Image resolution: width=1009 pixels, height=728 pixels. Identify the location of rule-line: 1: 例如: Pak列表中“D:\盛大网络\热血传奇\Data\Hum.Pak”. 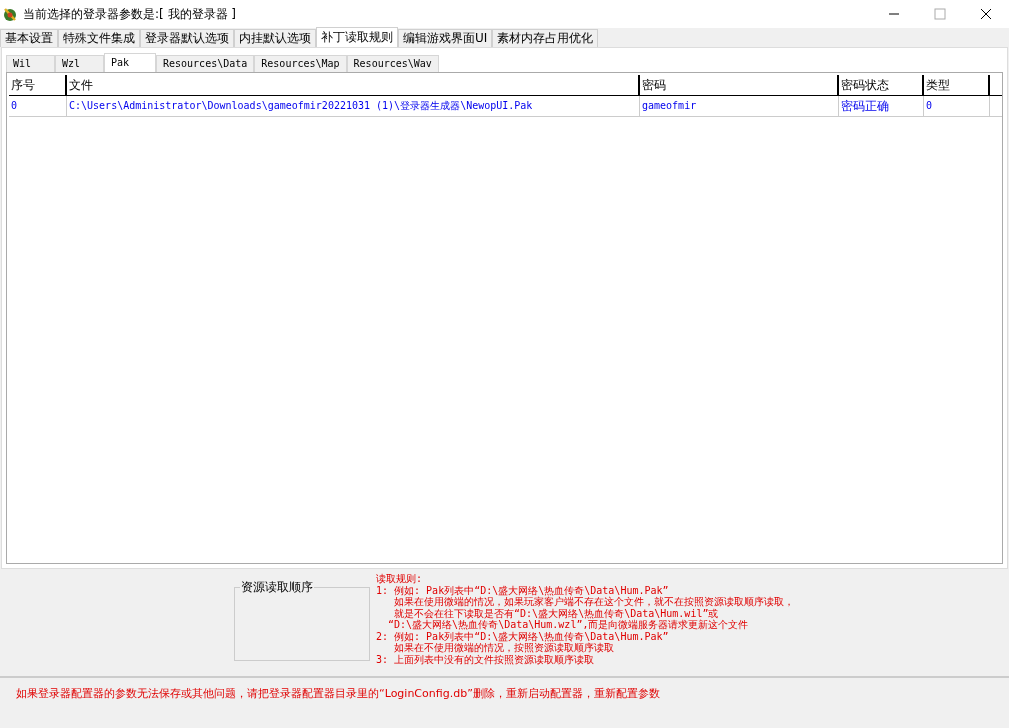
(523, 590).